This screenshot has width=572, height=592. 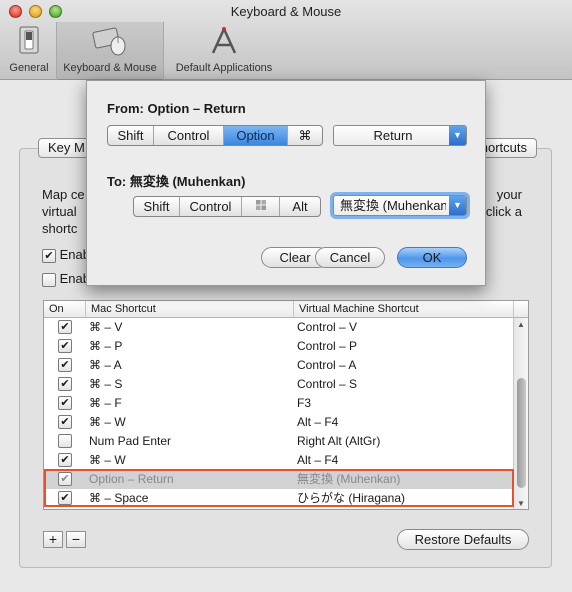 I want to click on from-modifier-shift: Shift, so click(x=131, y=135).